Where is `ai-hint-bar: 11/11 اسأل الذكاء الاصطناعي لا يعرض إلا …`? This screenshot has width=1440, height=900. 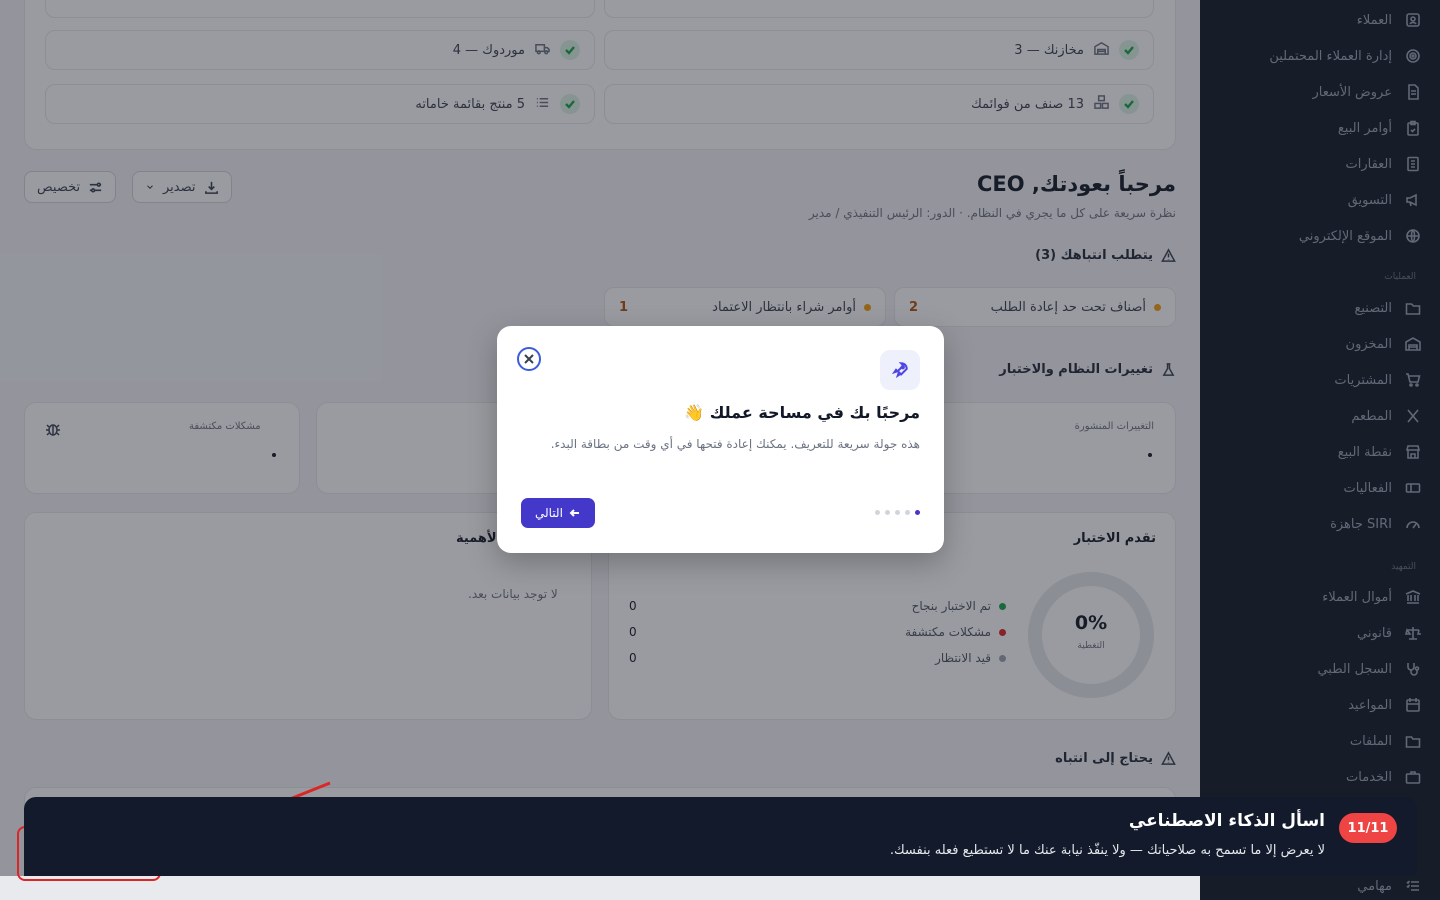
ai-hint-bar: 11/11 اسأل الذكاء الاصطناعي لا يعرض إلا … is located at coordinates (720, 836).